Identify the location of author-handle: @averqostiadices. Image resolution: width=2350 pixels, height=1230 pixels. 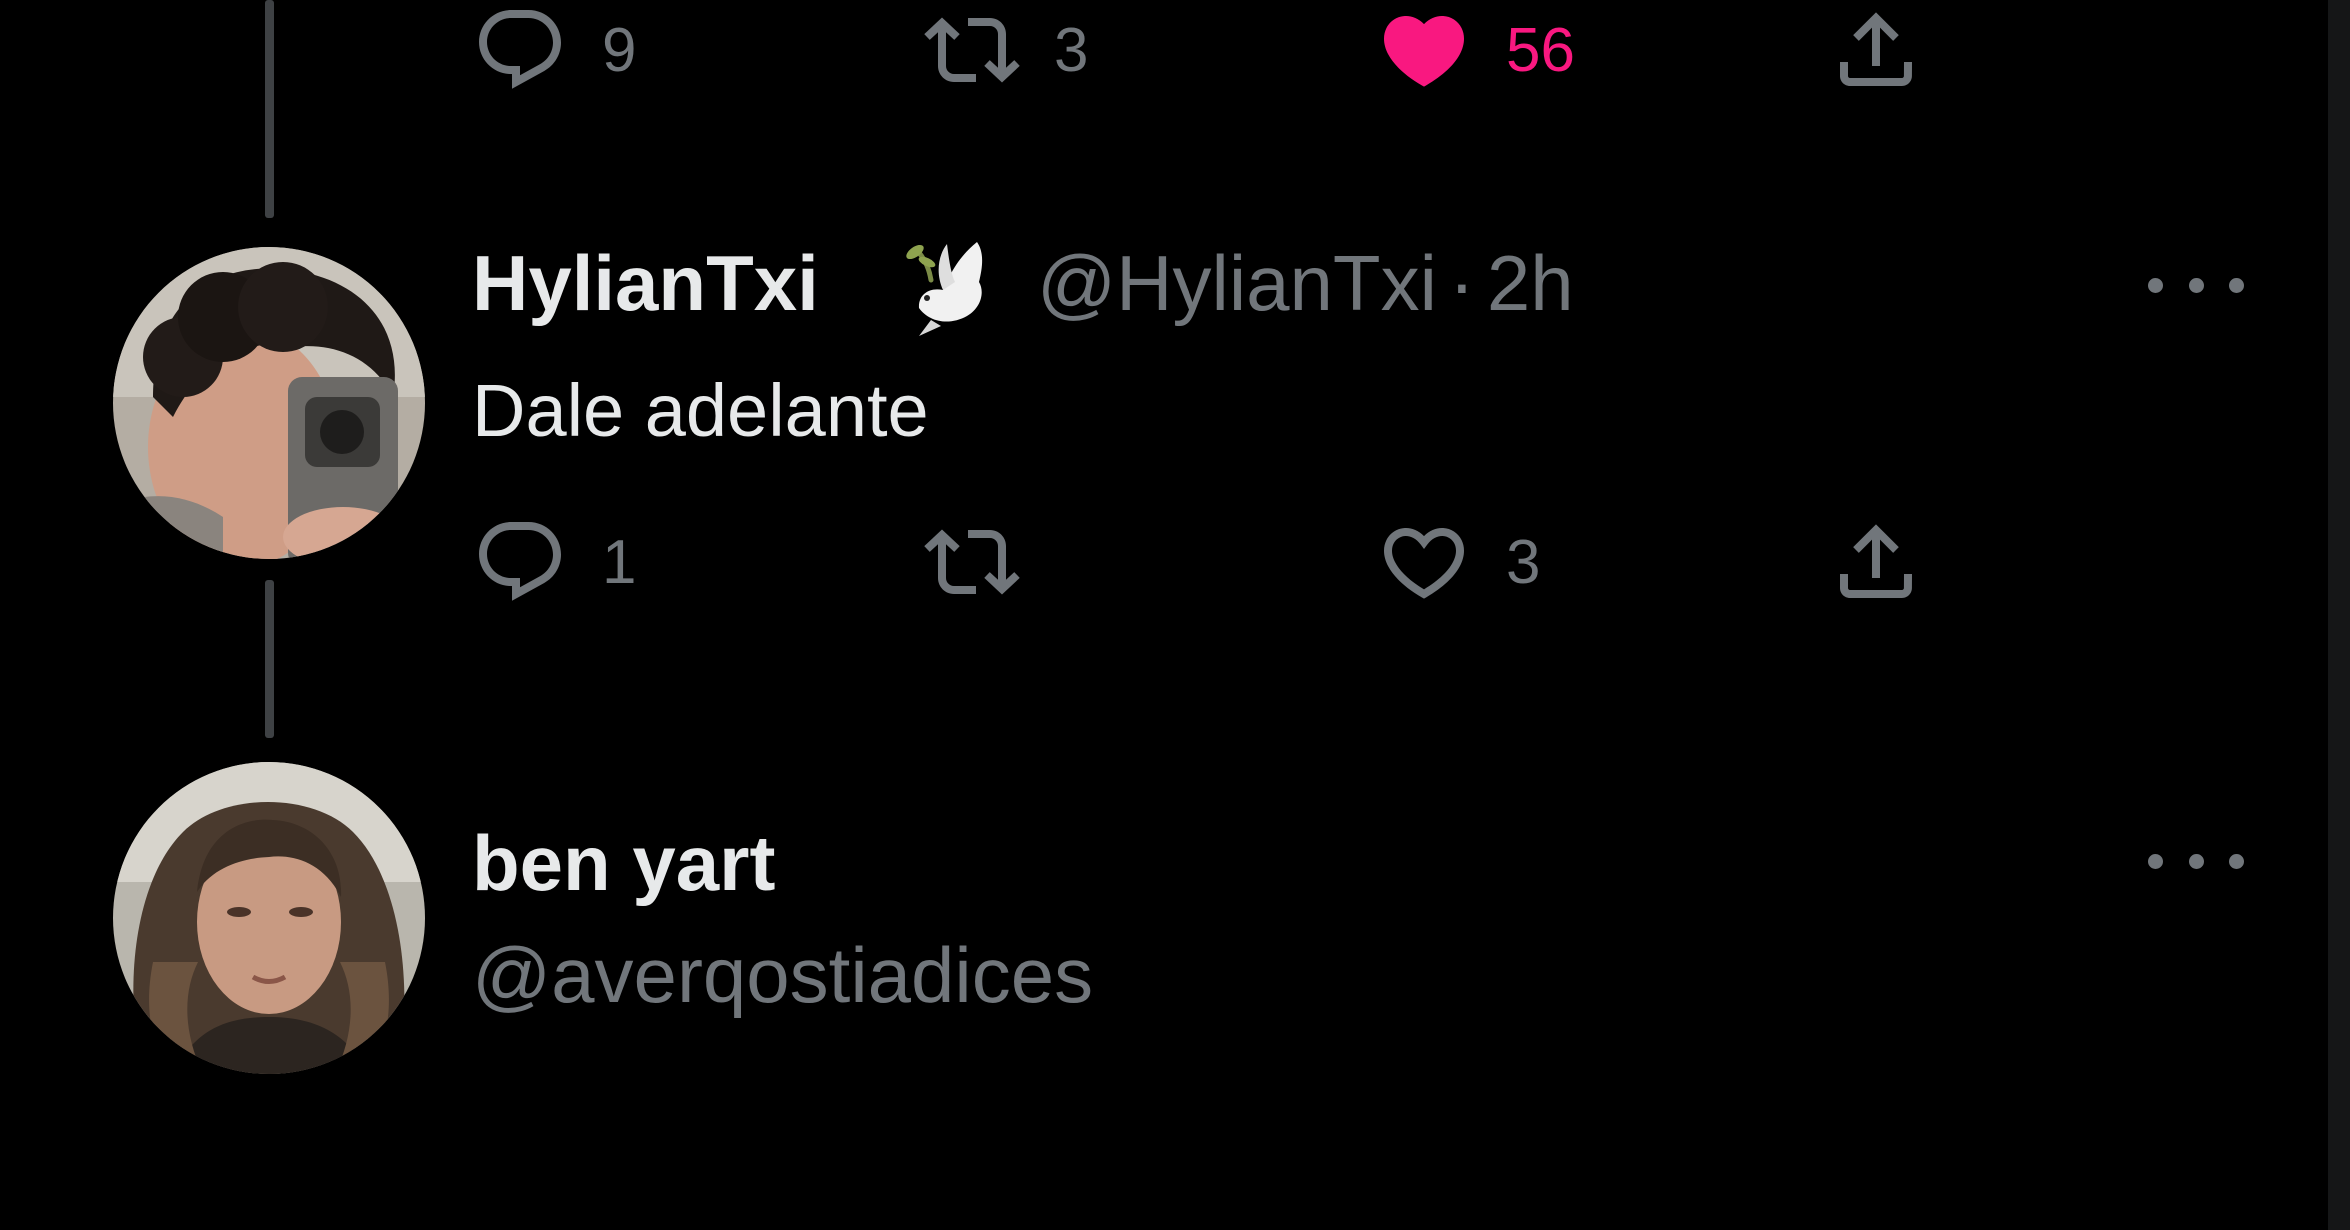
(782, 975).